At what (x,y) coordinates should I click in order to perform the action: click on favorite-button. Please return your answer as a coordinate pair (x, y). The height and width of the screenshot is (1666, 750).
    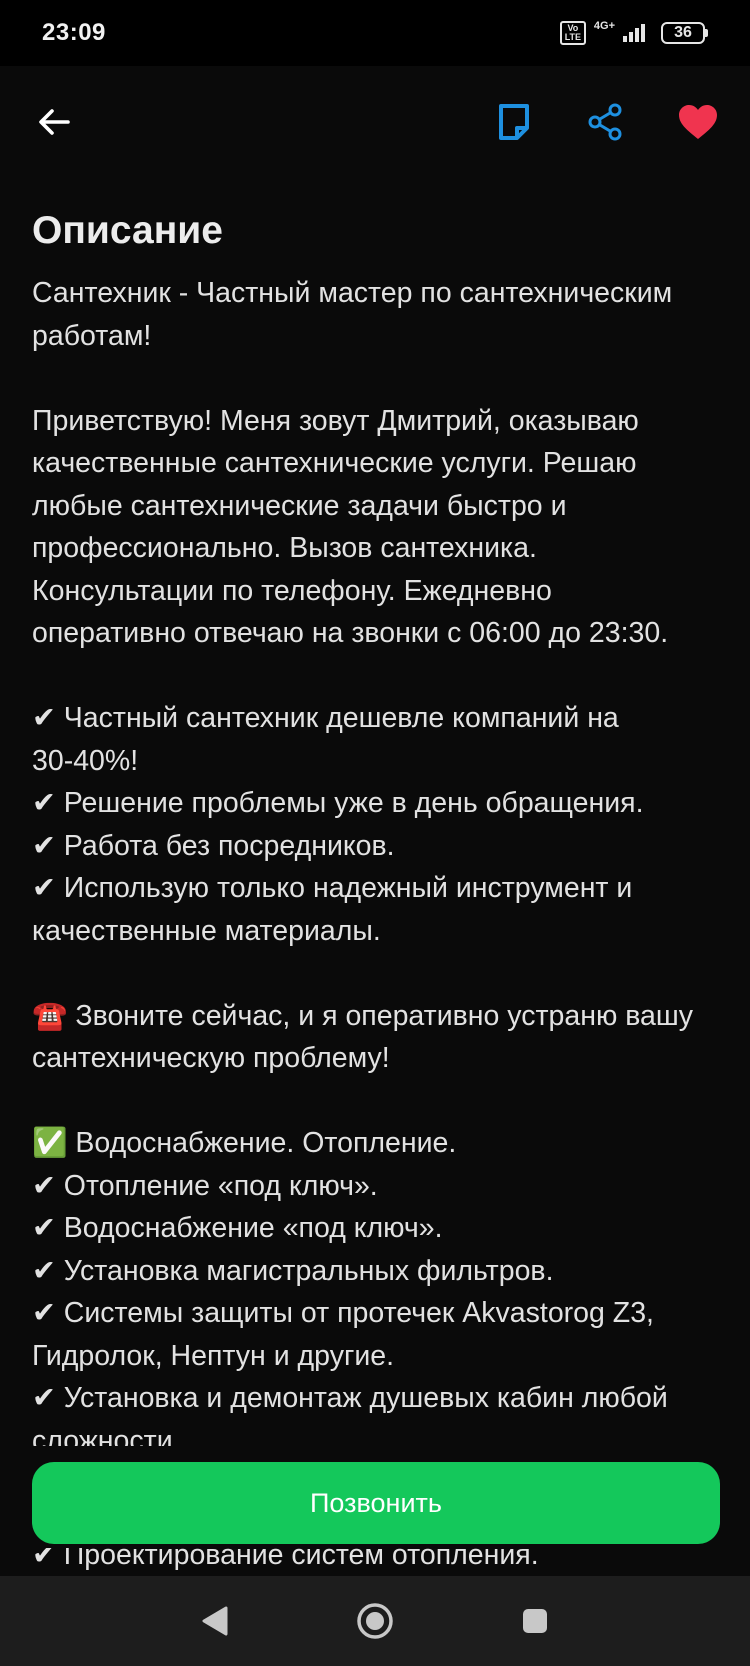
    Looking at the image, I should click on (698, 122).